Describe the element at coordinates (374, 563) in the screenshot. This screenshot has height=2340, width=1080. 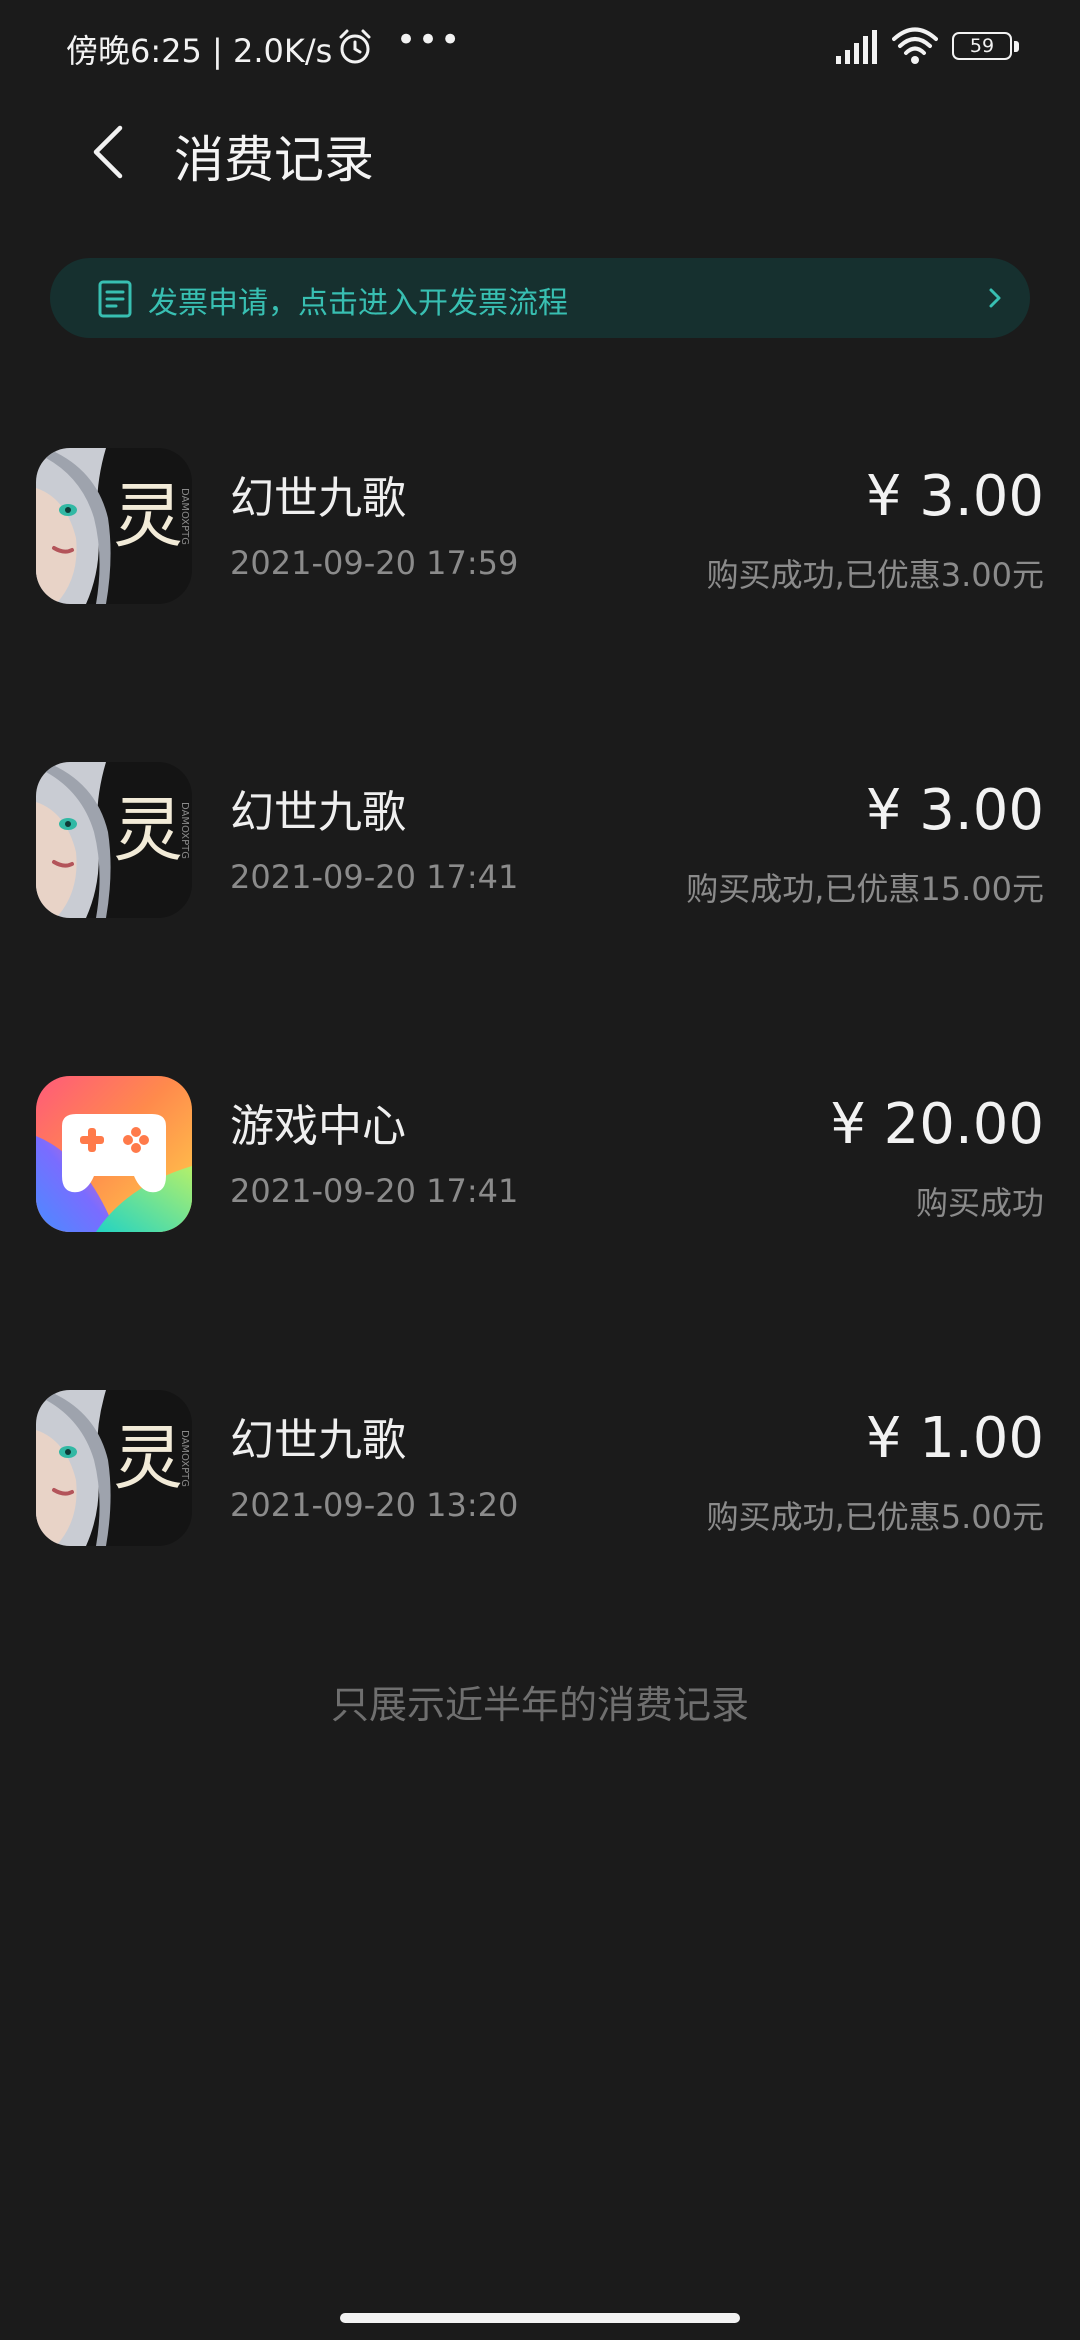
I see `record-time: 2021-09-20 17:59` at that location.